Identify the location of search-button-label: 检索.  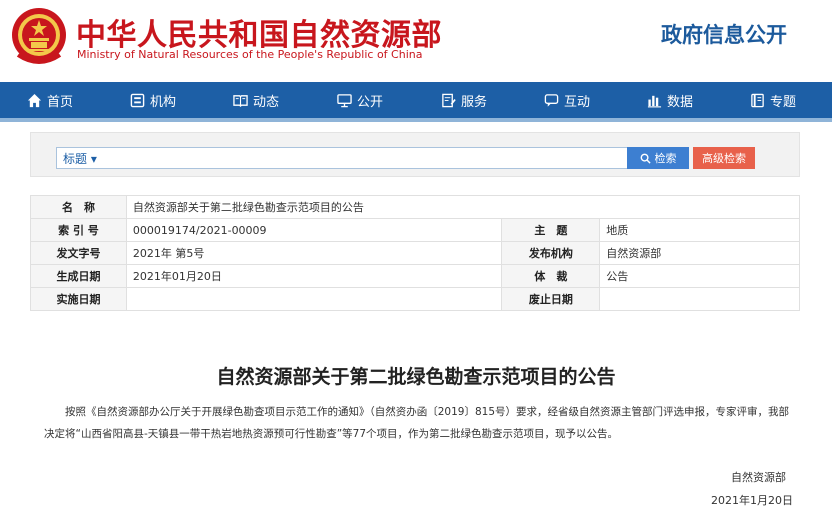
(665, 158).